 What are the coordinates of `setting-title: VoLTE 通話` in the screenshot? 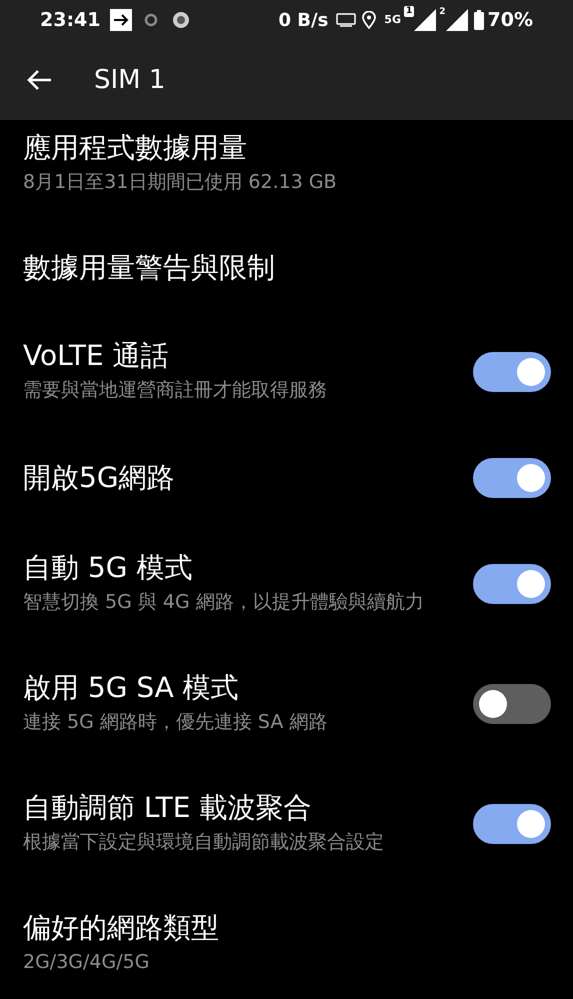 It's located at (236, 356).